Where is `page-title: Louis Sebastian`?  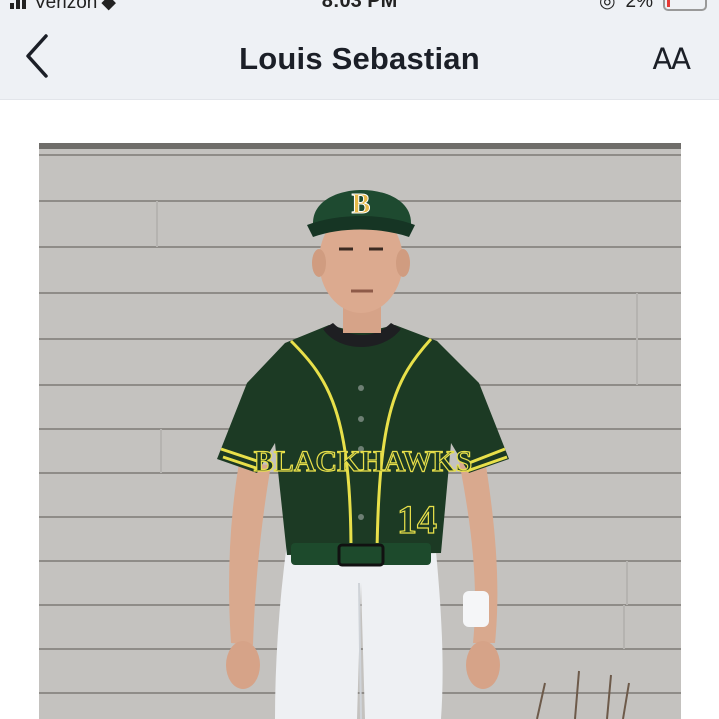
page-title: Louis Sebastian is located at coordinates (359, 58).